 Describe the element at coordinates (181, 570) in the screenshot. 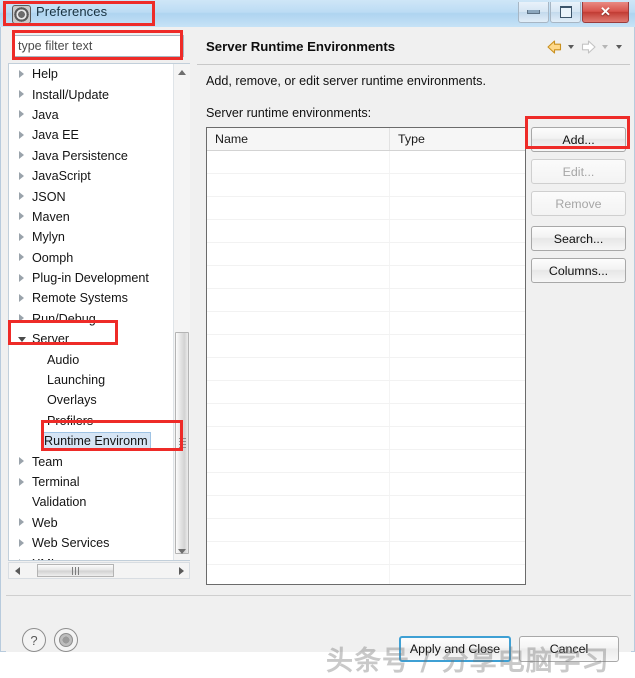

I see `scroll-right-icon` at that location.